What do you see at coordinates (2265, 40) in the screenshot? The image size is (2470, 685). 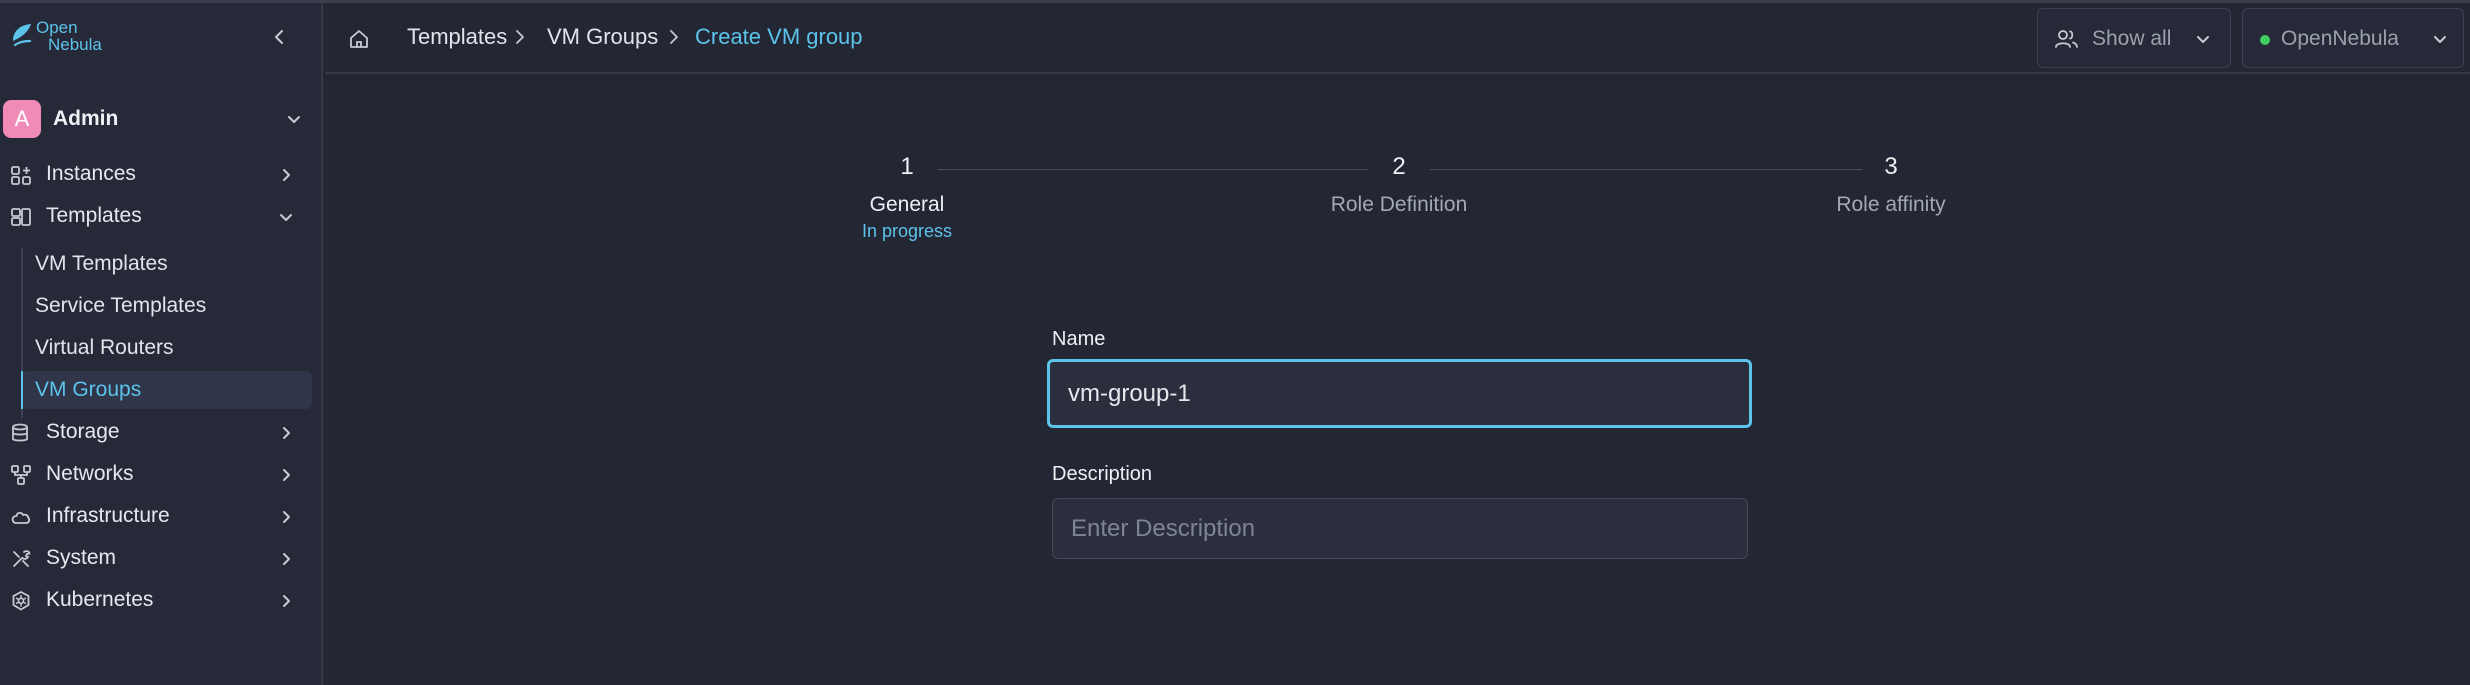 I see `zone-status-dot` at bounding box center [2265, 40].